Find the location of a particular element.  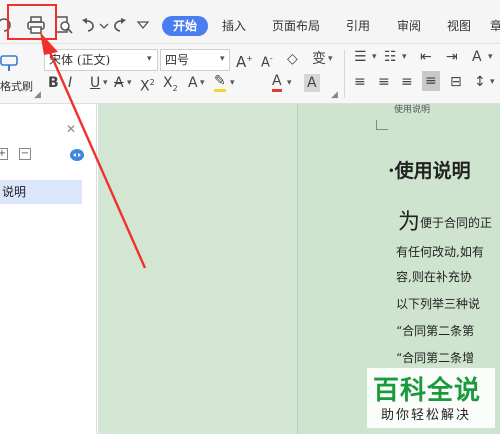

doc-line-2: 有任何改动,如有 is located at coordinates (440, 252).